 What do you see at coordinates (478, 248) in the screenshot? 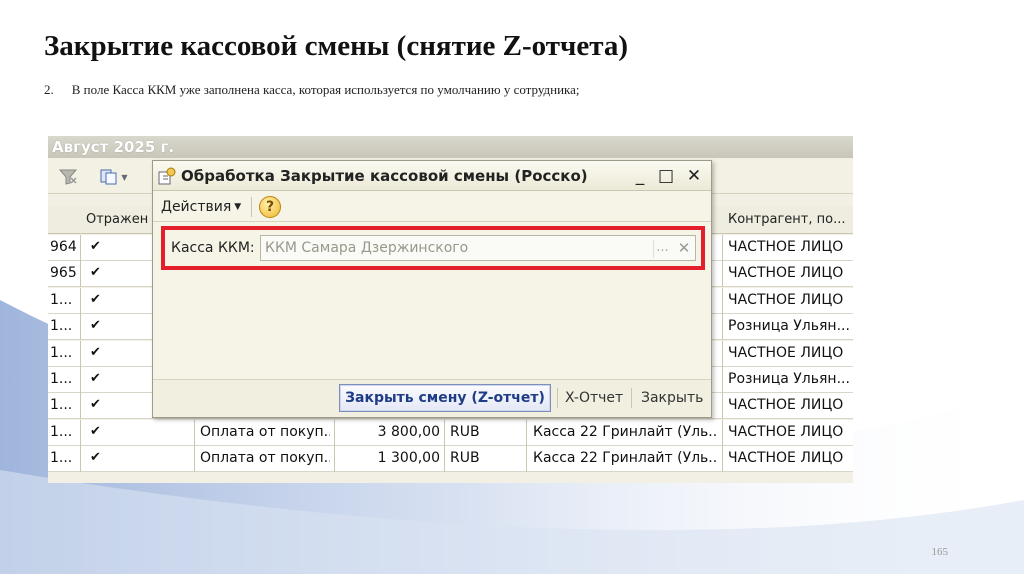
I see `kkm-field: ККМ Самара Дзержинского ... ✕` at bounding box center [478, 248].